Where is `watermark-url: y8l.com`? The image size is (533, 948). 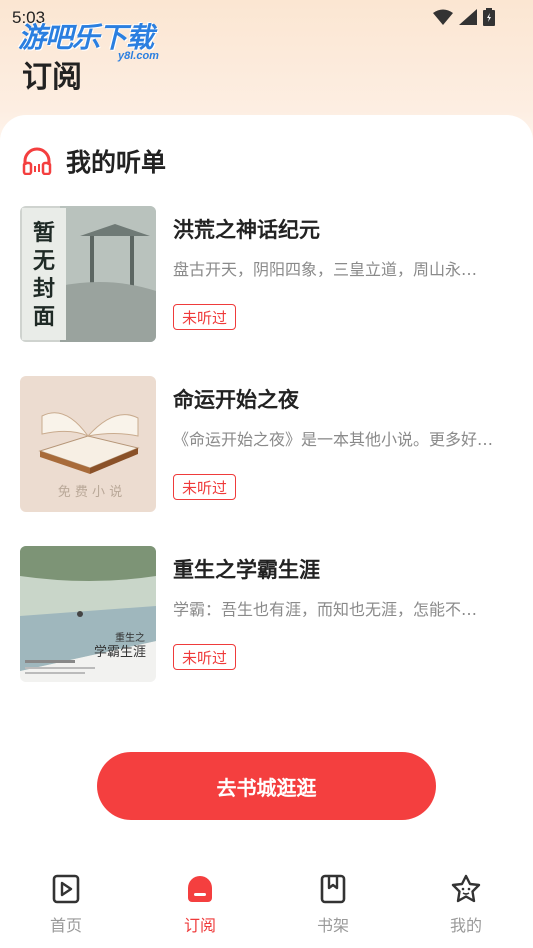
watermark-url: y8l.com is located at coordinates (138, 56).